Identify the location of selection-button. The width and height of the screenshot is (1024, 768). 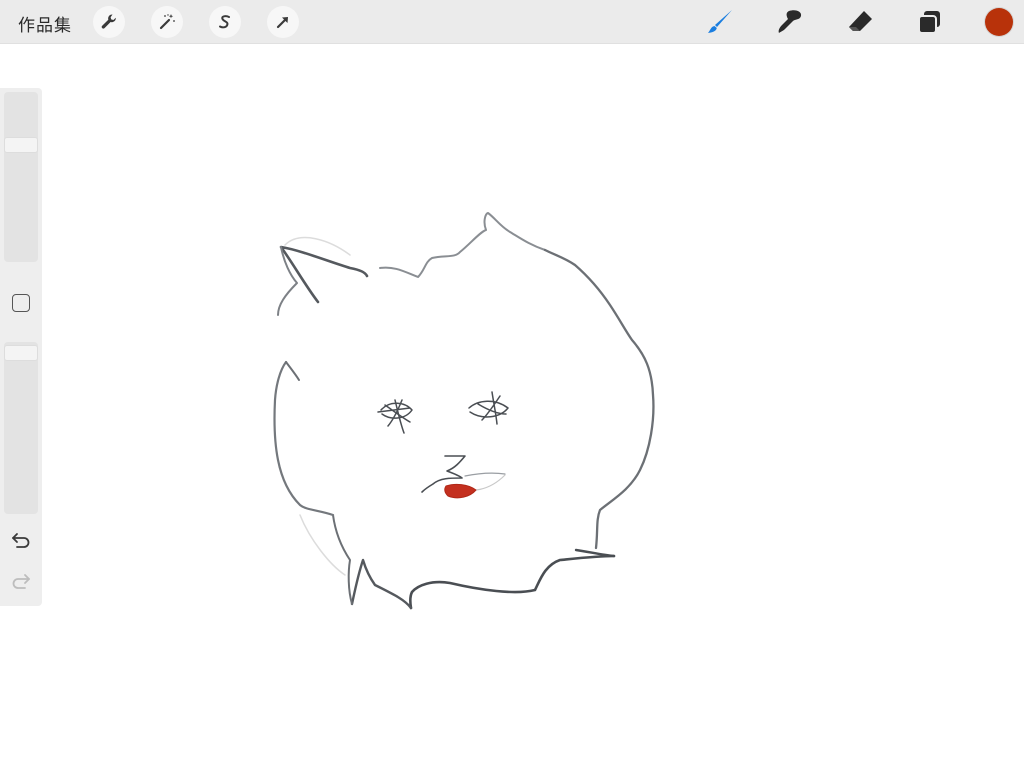
(225, 22).